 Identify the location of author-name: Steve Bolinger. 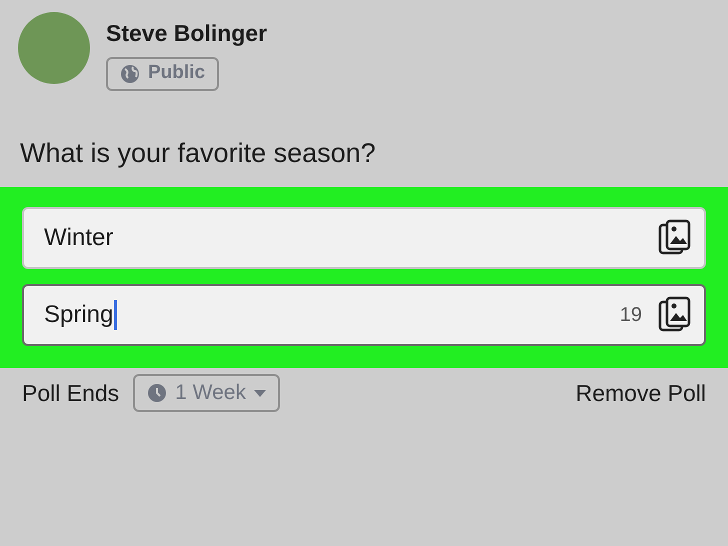
(187, 33).